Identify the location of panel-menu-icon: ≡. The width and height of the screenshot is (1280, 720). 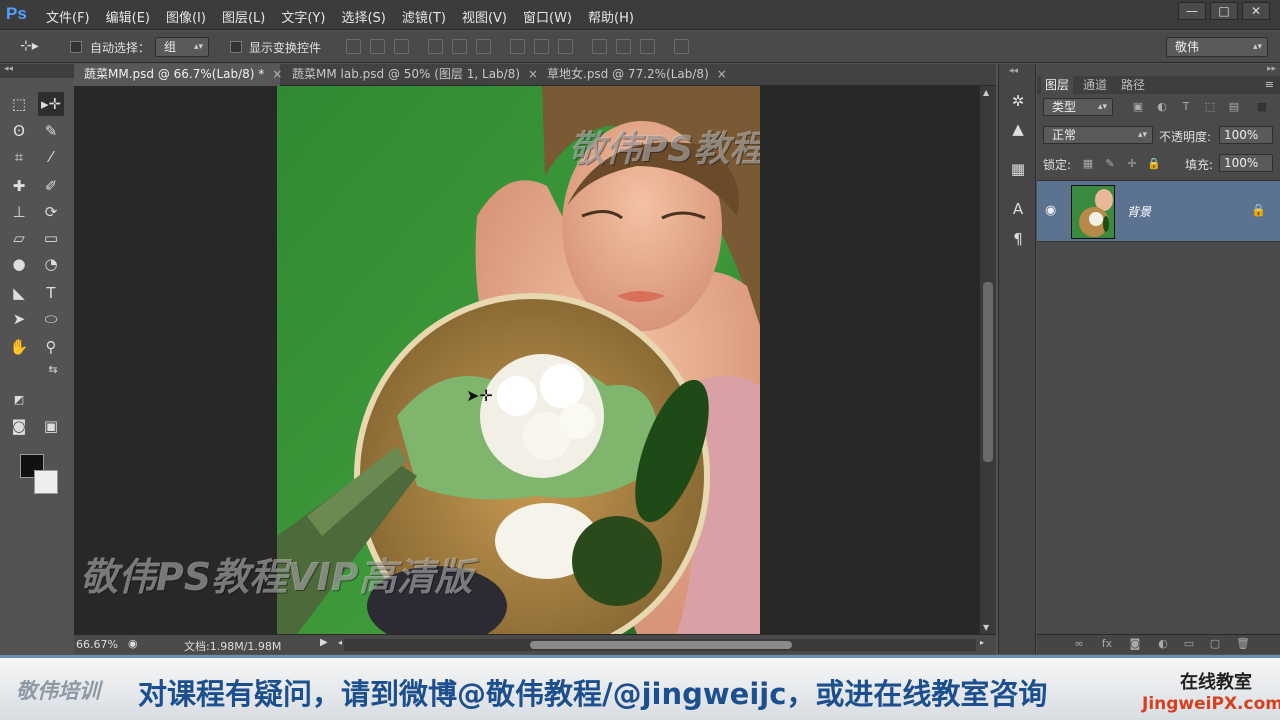
(1269, 84).